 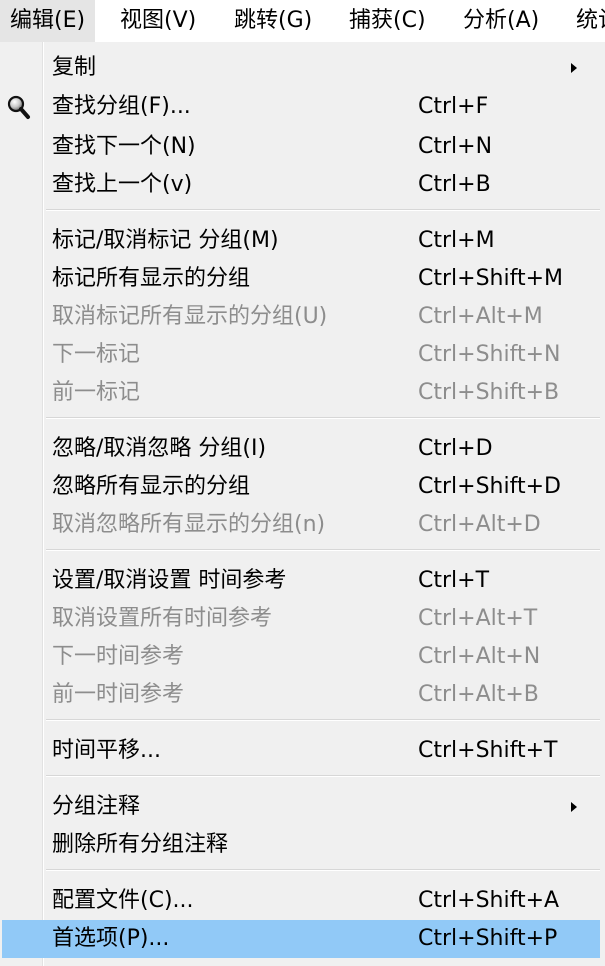 What do you see at coordinates (454, 184) in the screenshot?
I see `menu-item-shortcut: Ctrl+B` at bounding box center [454, 184].